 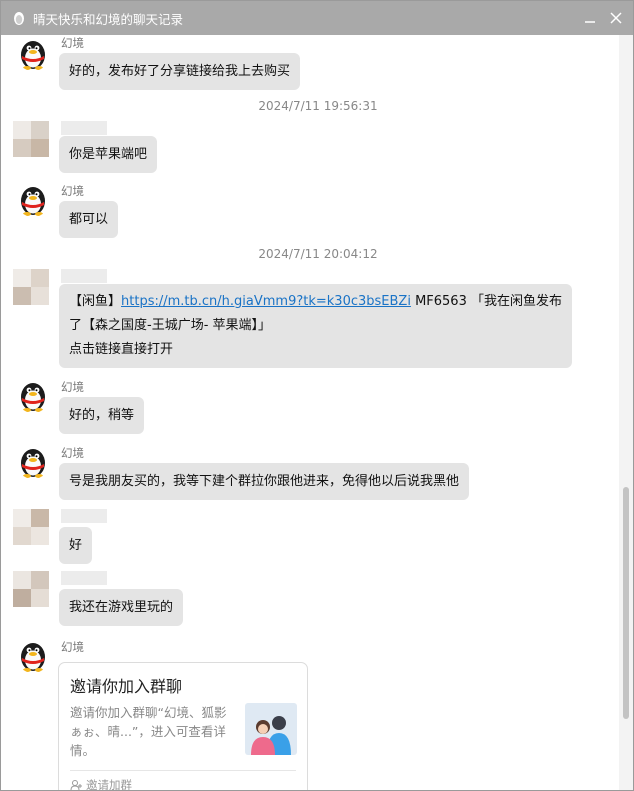 I want to click on message-bubble: 好的，稍等, so click(x=102, y=415).